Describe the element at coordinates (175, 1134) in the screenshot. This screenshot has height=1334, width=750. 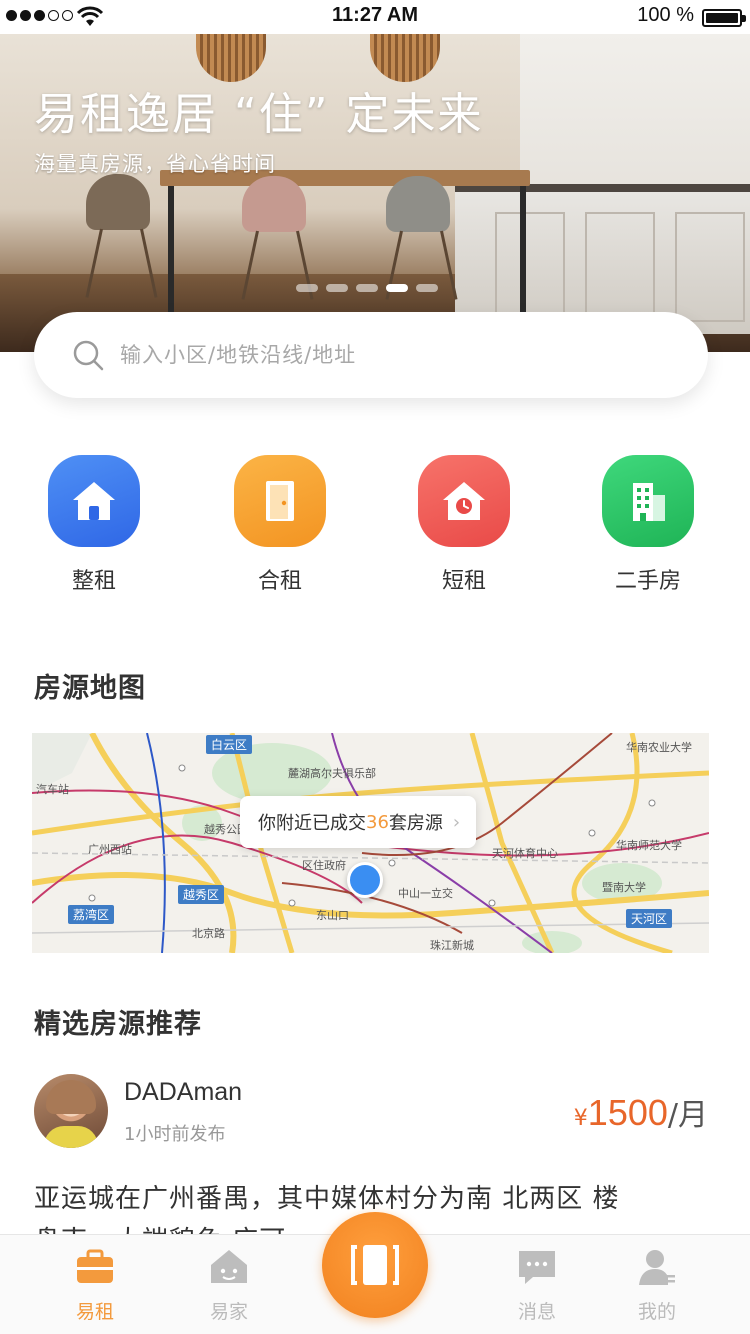
I see `listing-post-time: 1小时前发布` at that location.